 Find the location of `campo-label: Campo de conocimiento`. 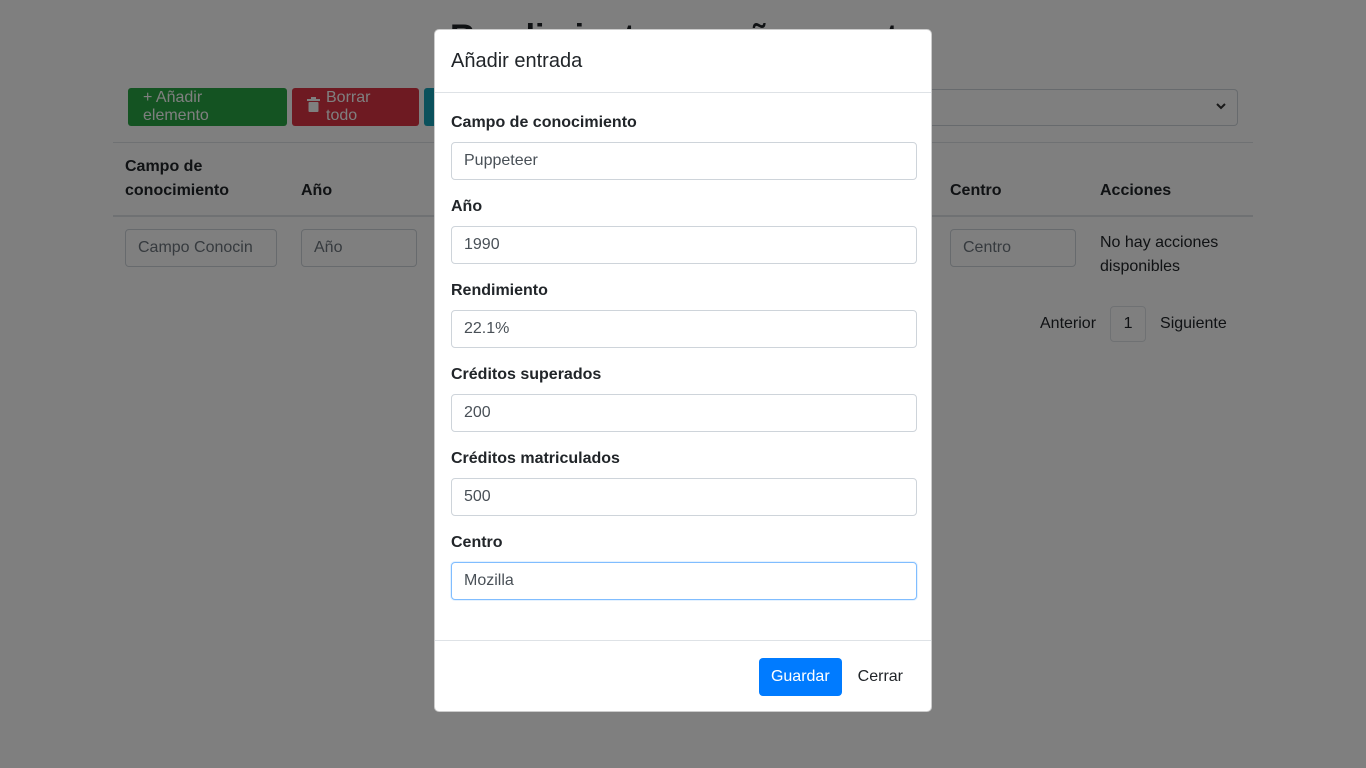

campo-label: Campo de conocimiento is located at coordinates (544, 122).